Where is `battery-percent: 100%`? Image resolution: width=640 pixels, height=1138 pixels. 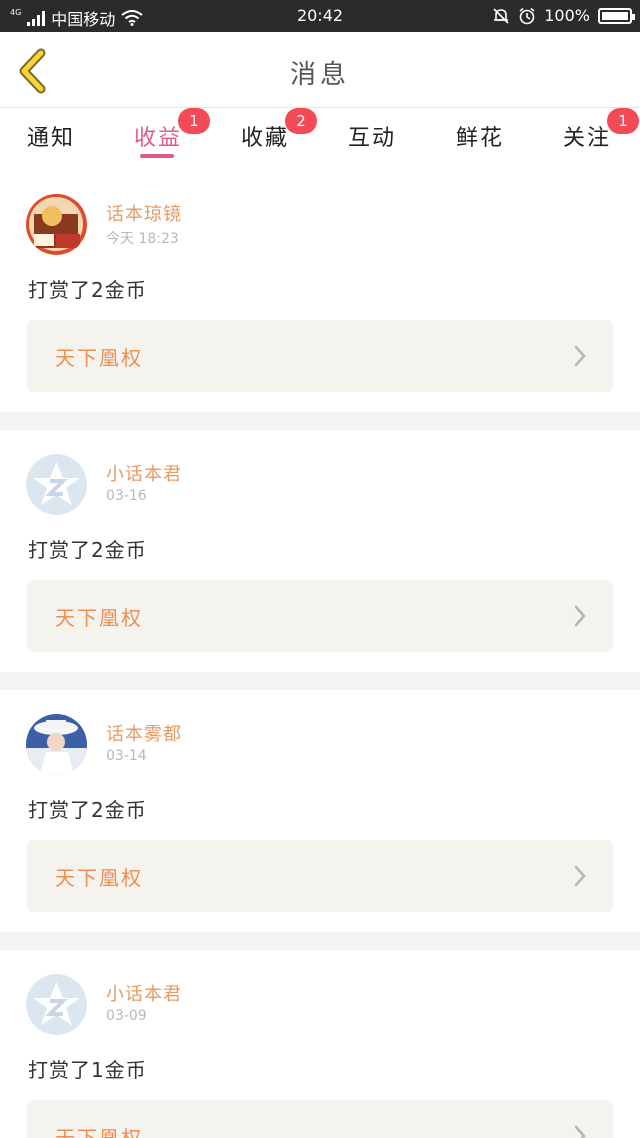
battery-percent: 100% is located at coordinates (567, 15).